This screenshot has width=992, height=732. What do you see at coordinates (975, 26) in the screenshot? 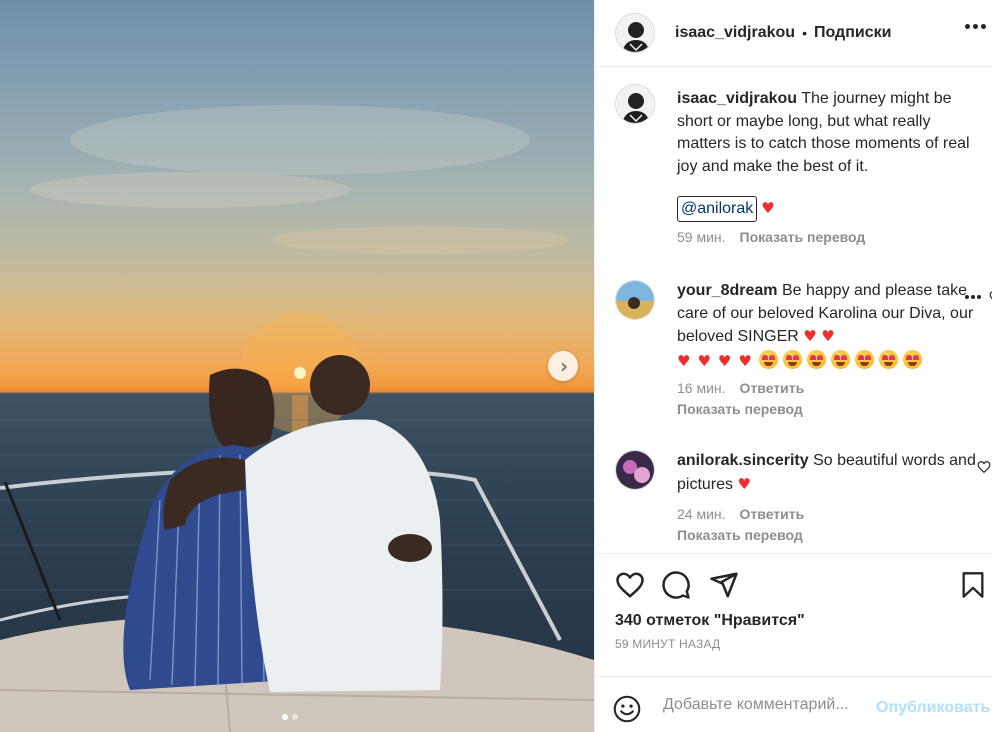
I see `more-icon` at bounding box center [975, 26].